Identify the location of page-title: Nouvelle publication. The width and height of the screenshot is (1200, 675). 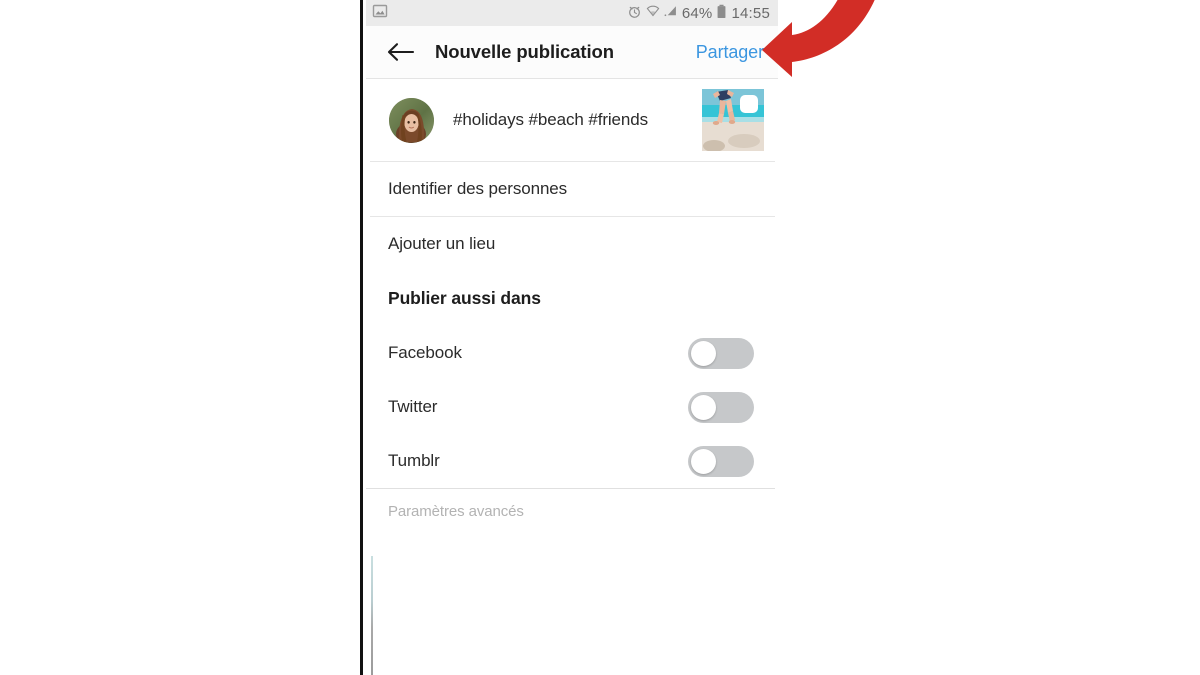
(524, 51).